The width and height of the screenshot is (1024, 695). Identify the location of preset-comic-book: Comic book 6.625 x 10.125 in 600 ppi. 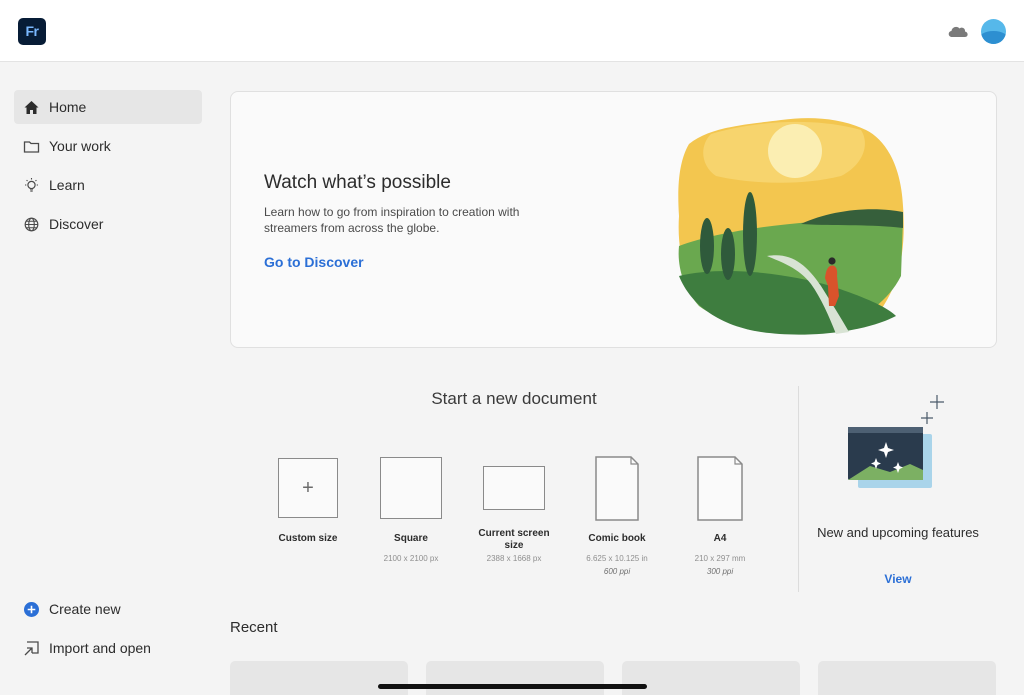
(617, 521).